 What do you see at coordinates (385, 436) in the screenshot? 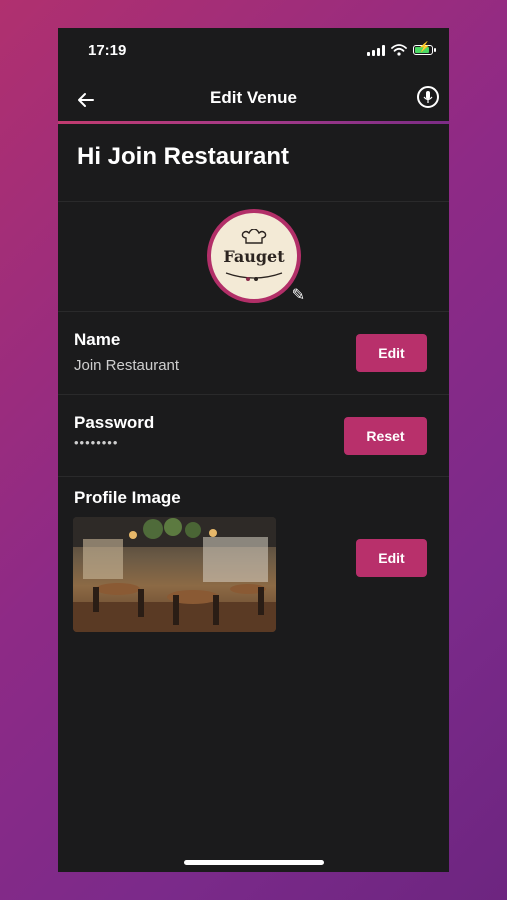
I see `reset-password-button: Reset` at bounding box center [385, 436].